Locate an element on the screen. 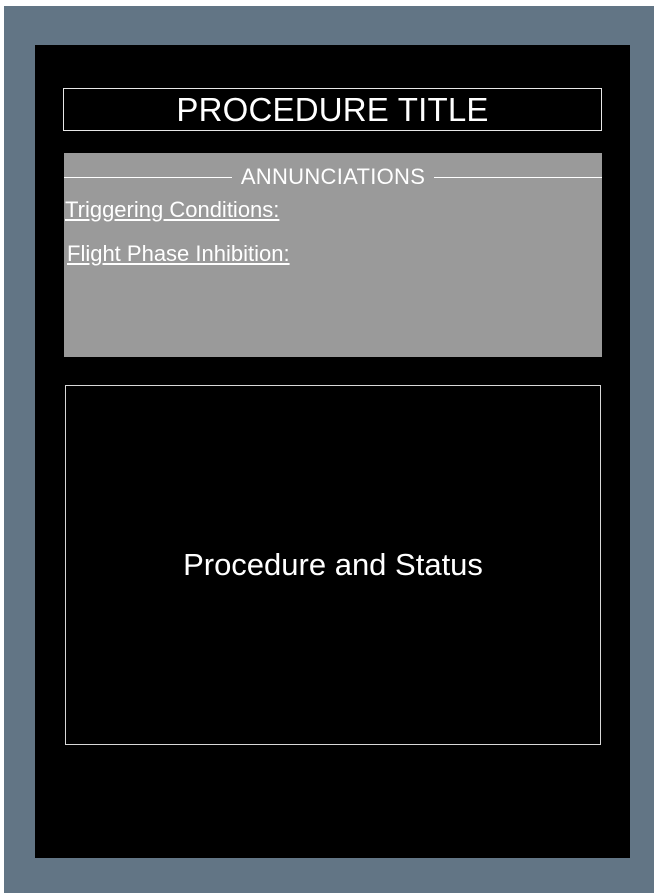 The image size is (654, 893). annunciations-header-label: ANNUNCIATIONS is located at coordinates (333, 176).